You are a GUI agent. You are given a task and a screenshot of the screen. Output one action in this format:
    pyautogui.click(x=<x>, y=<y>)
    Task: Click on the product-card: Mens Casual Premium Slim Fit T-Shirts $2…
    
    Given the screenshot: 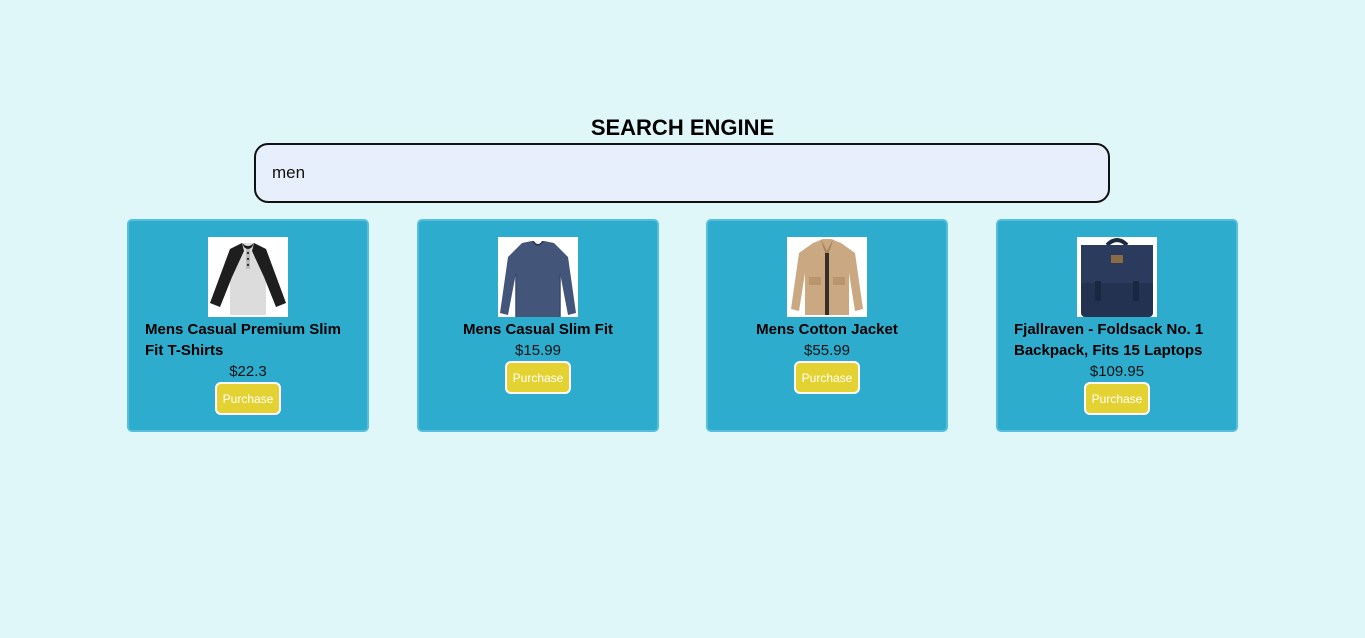 What is the action you would take?
    pyautogui.click(x=248, y=325)
    